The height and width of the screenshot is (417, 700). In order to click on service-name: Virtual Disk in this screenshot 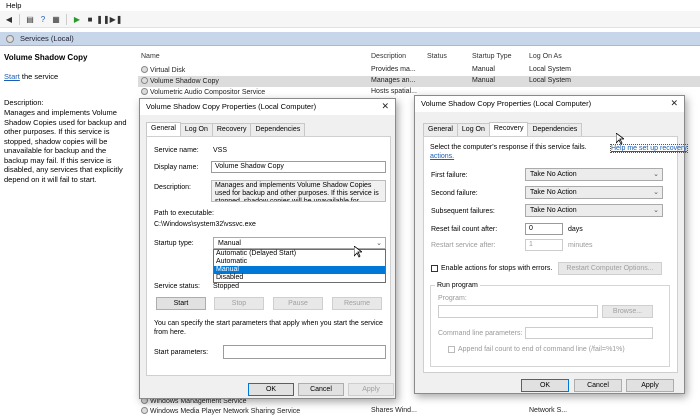, I will do `click(168, 70)`.